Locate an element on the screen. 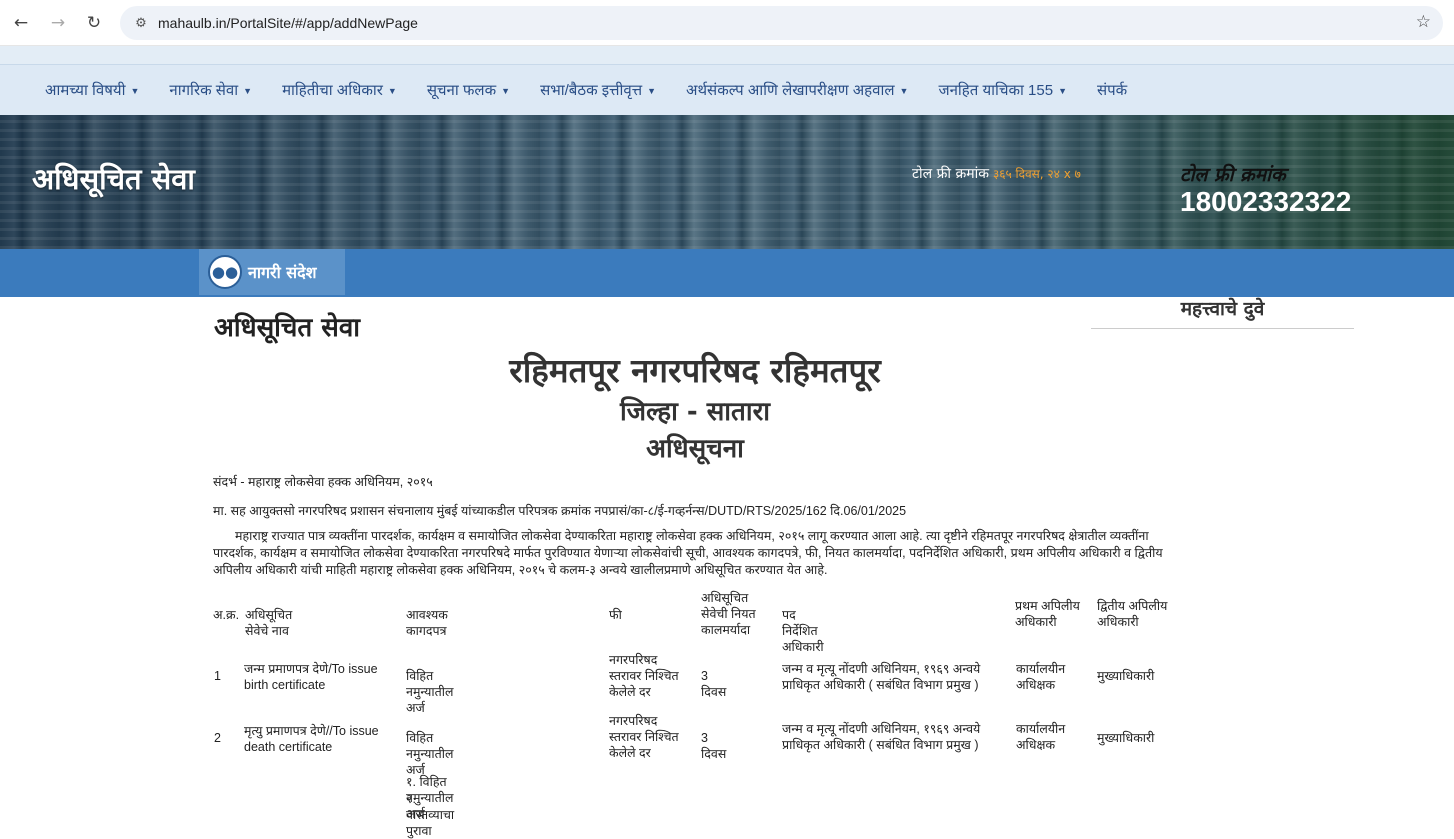 The height and width of the screenshot is (839, 1454). page-title: अधिसूचित सेवा is located at coordinates (287, 328).